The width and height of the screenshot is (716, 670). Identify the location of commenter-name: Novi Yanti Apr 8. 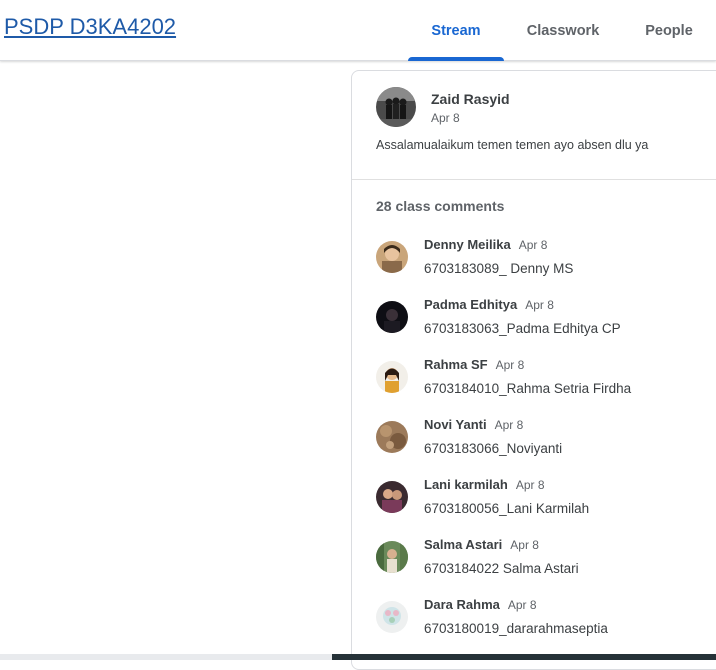
(474, 424).